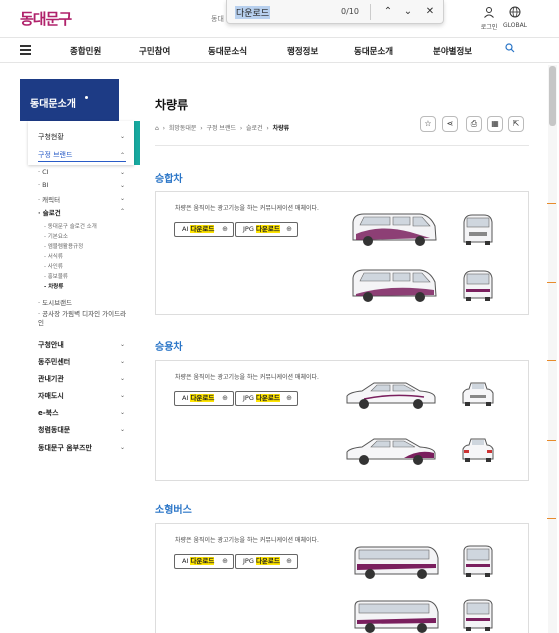  Describe the element at coordinates (515, 17) in the screenshot. I see `global-button: GLOBAL` at that location.